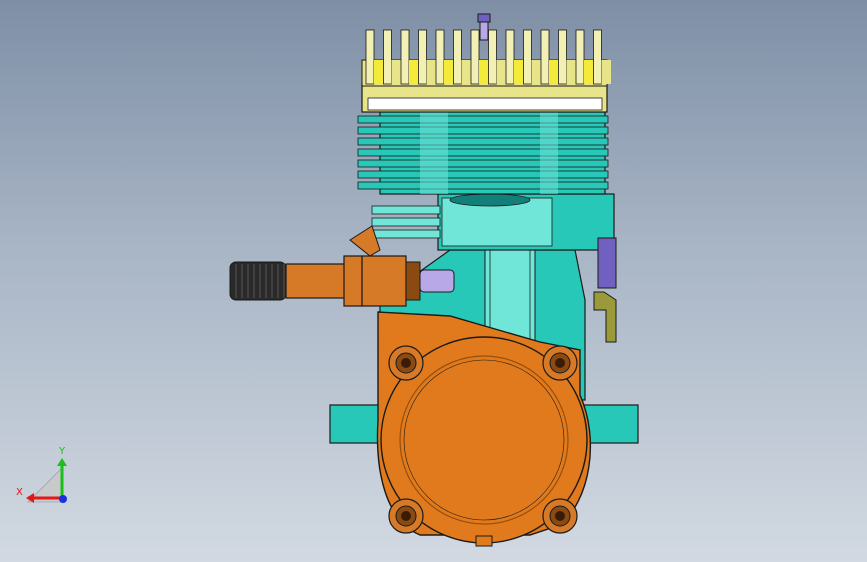 The height and width of the screenshot is (562, 867). Describe the element at coordinates (62, 451) in the screenshot. I see `triad-y-label: Y` at that location.